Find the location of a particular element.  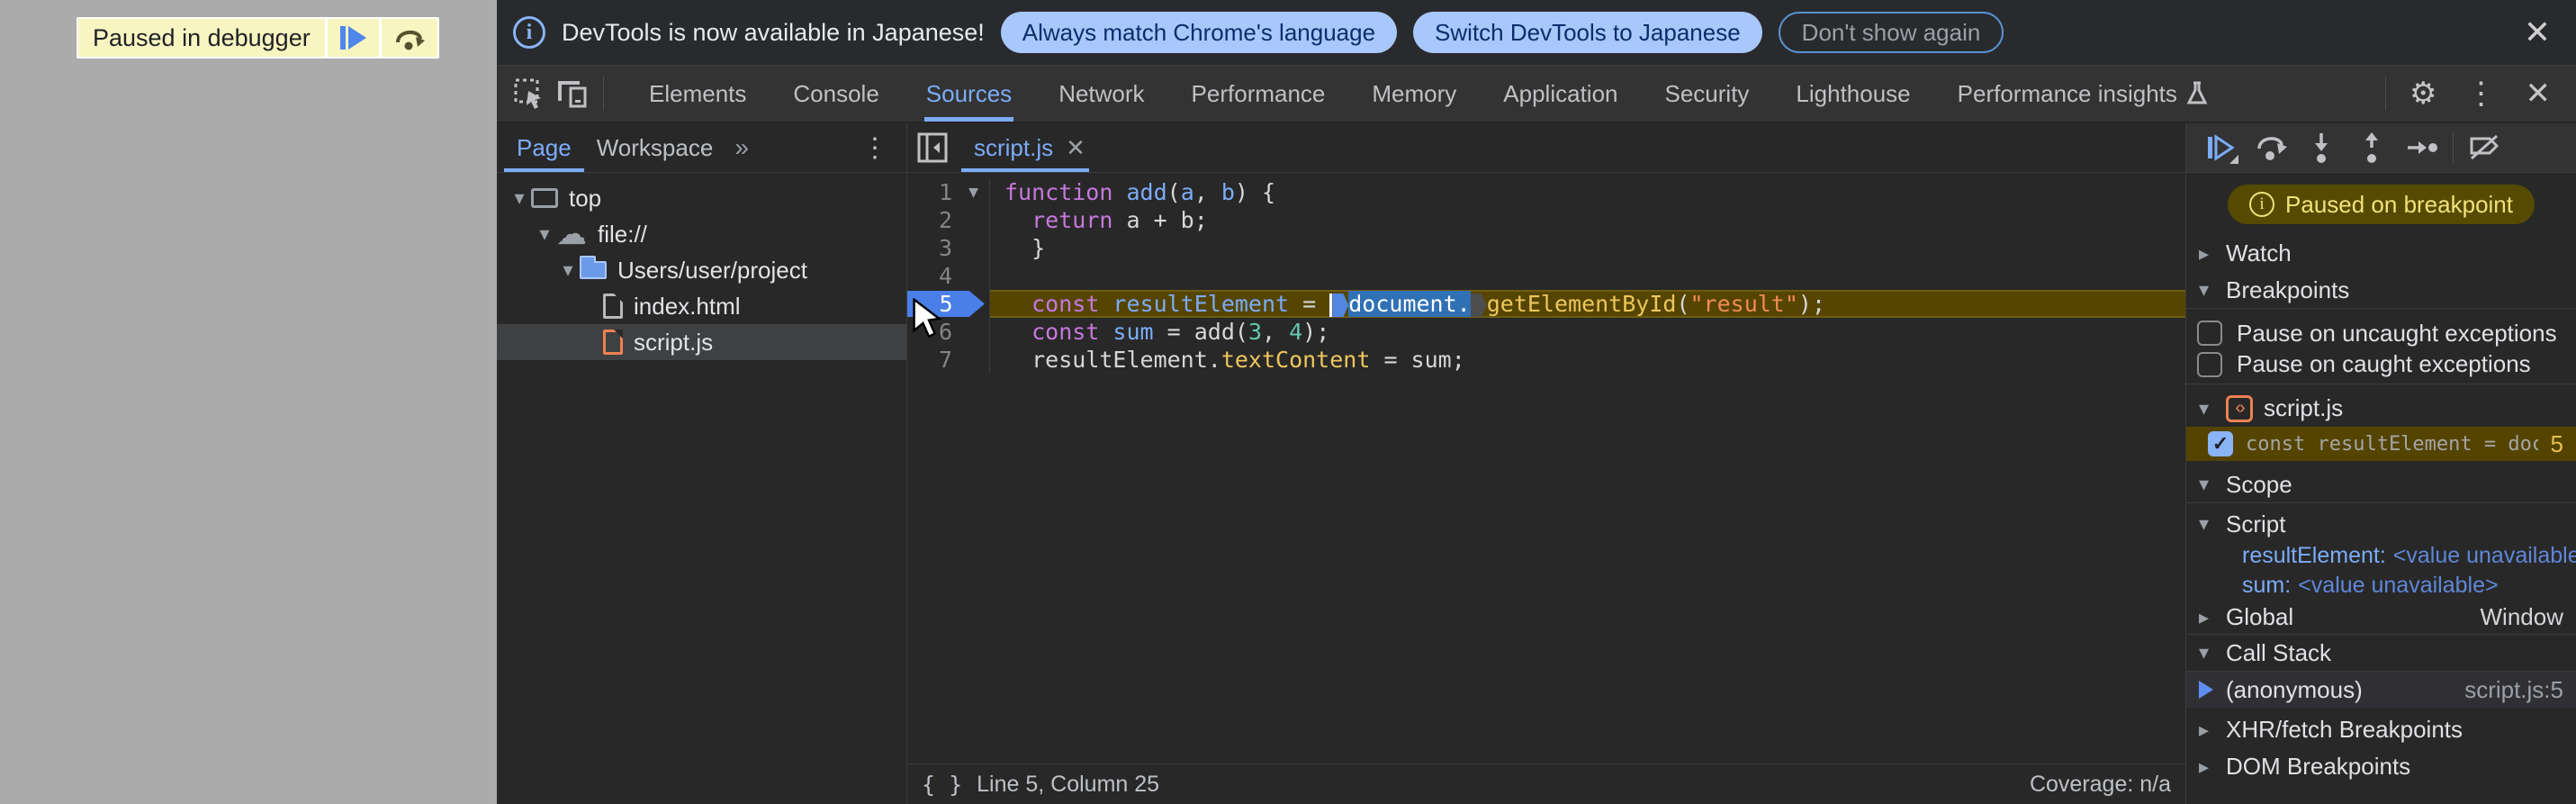

tree-item-index-html: index.html is located at coordinates (701, 306).